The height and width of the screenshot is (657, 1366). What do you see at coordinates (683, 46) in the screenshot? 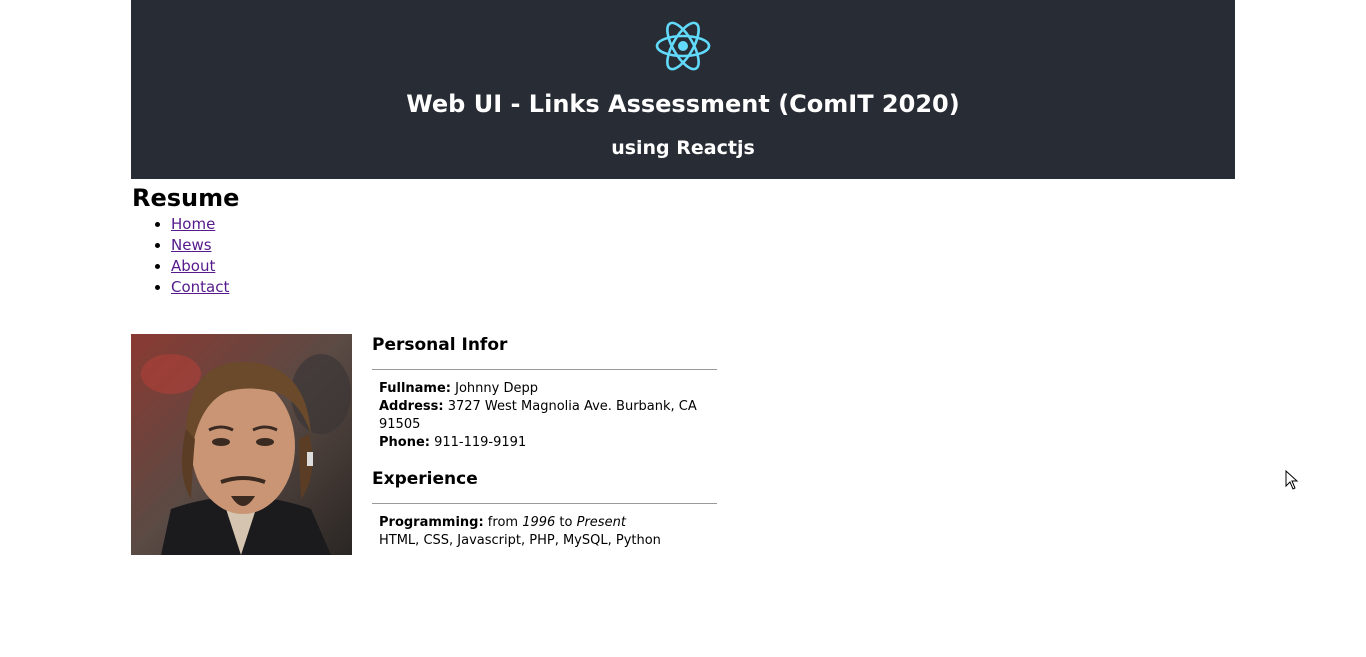
I see `react-atom-icon` at bounding box center [683, 46].